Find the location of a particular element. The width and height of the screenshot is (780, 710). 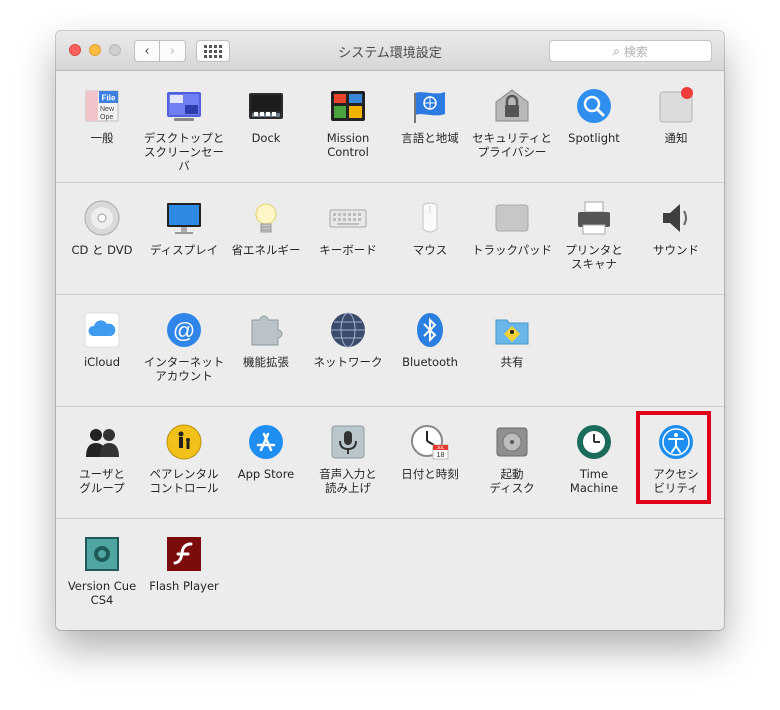

pane-dock: Dock is located at coordinates (266, 116).